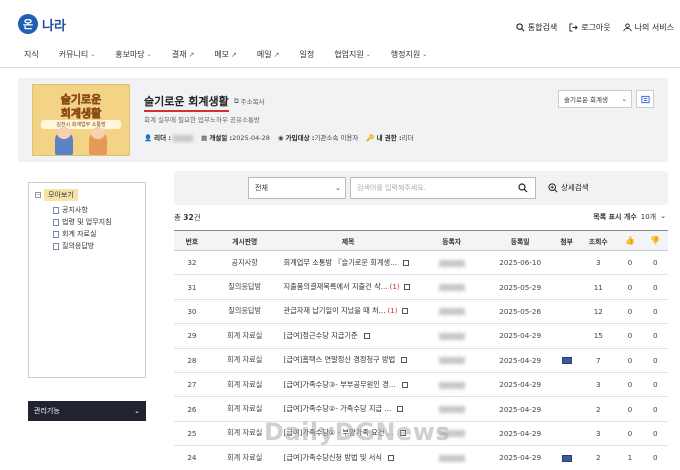 This screenshot has width=680, height=470. I want to click on row-no: 31, so click(192, 287).